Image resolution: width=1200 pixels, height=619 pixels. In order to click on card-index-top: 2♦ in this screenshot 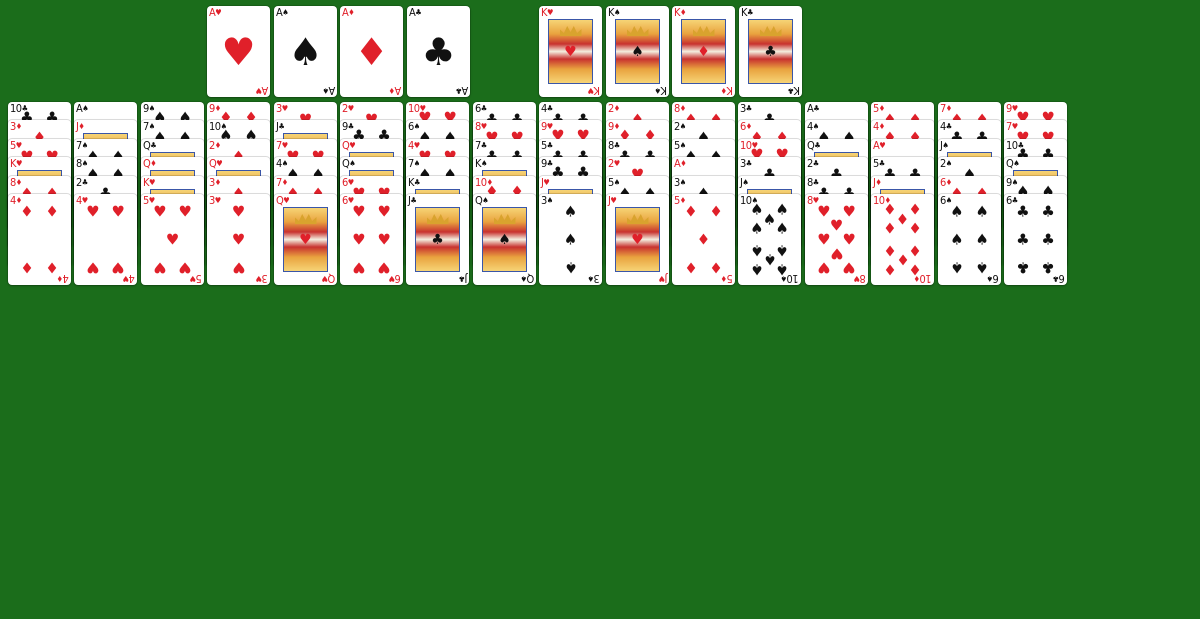, I will do `click(215, 145)`.